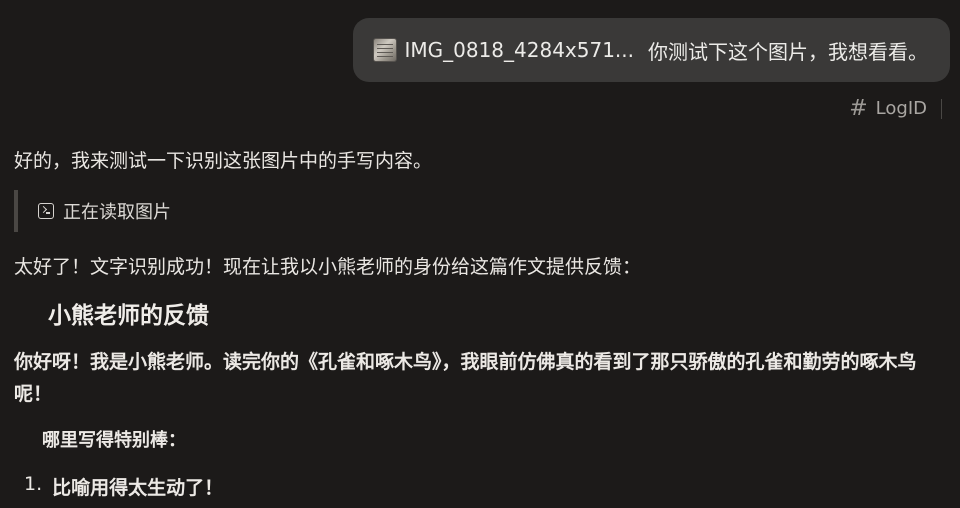 The width and height of the screenshot is (960, 508). Describe the element at coordinates (117, 212) in the screenshot. I see `tool-status-label: 正在读取图片` at that location.